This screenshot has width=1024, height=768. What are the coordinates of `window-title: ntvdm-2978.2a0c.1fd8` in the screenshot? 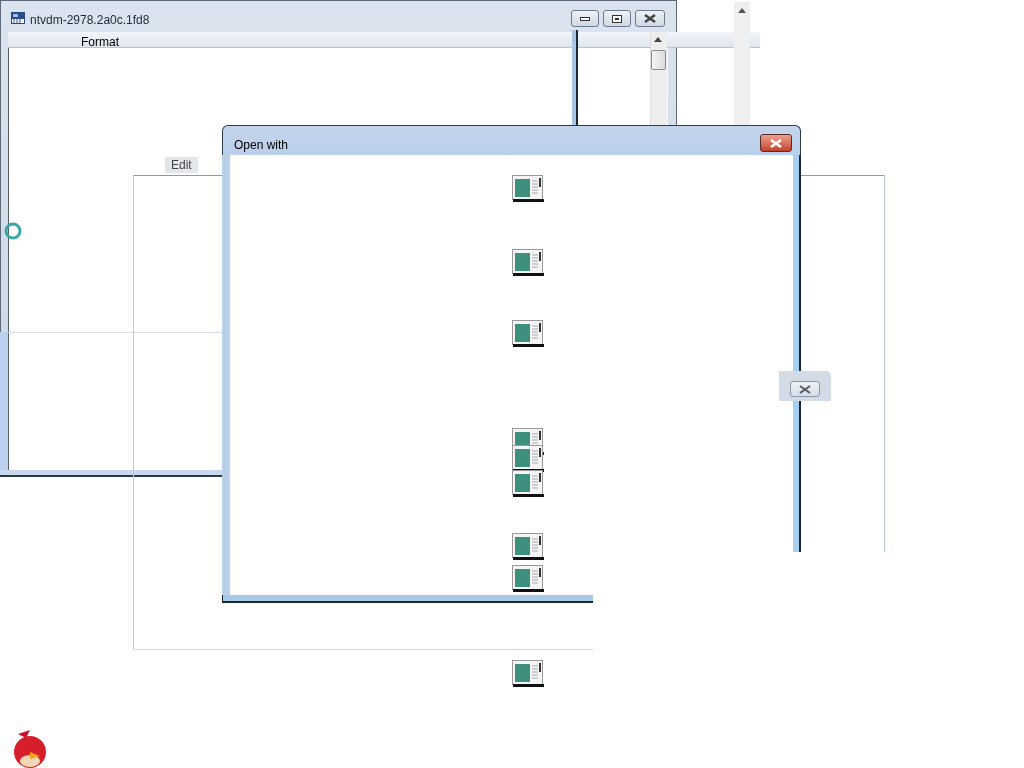 It's located at (90, 20).